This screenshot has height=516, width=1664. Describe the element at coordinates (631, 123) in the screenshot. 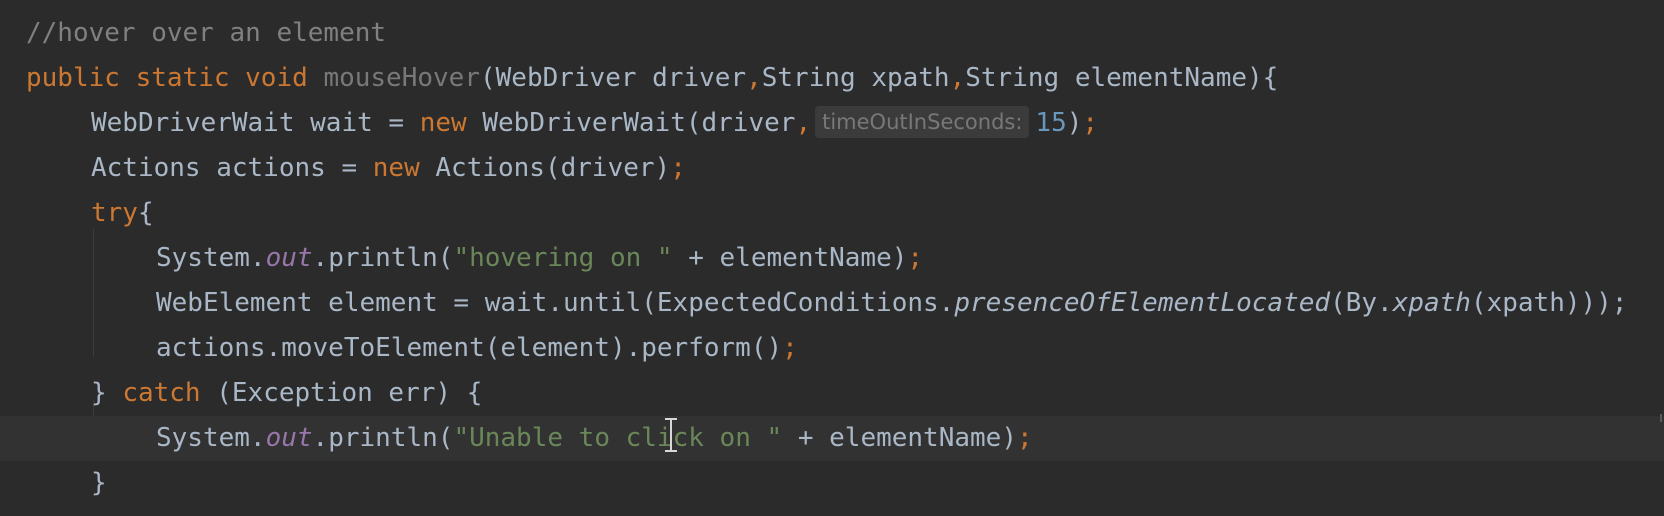

I see `constructor-call: WebDriverWait(driver` at that location.